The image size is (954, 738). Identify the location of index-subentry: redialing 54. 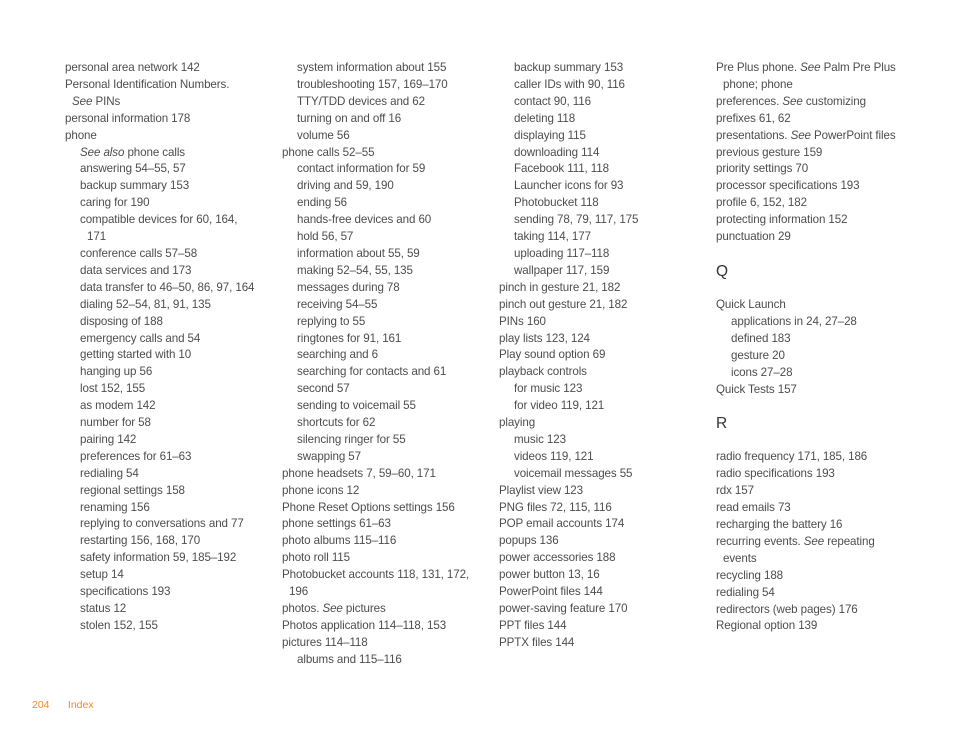
(109, 473).